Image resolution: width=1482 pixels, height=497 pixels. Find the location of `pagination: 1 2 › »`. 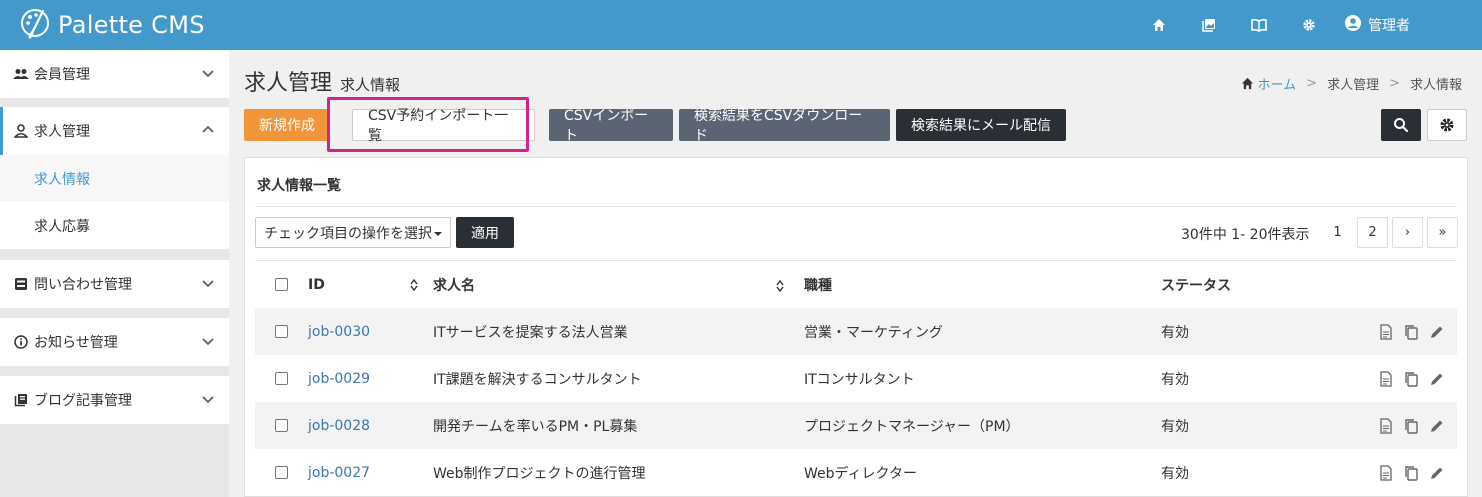

pagination: 1 2 › » is located at coordinates (1390, 232).